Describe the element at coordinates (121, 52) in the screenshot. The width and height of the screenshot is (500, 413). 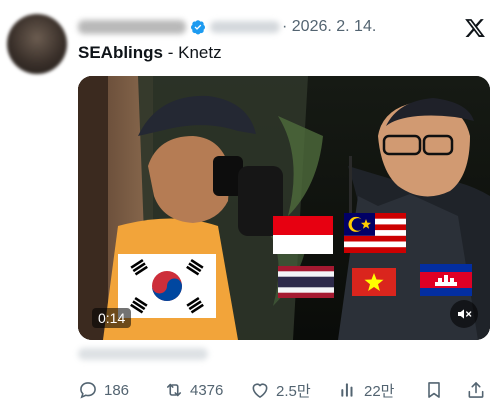
I see `tweet-text-bold: SEAblings` at that location.